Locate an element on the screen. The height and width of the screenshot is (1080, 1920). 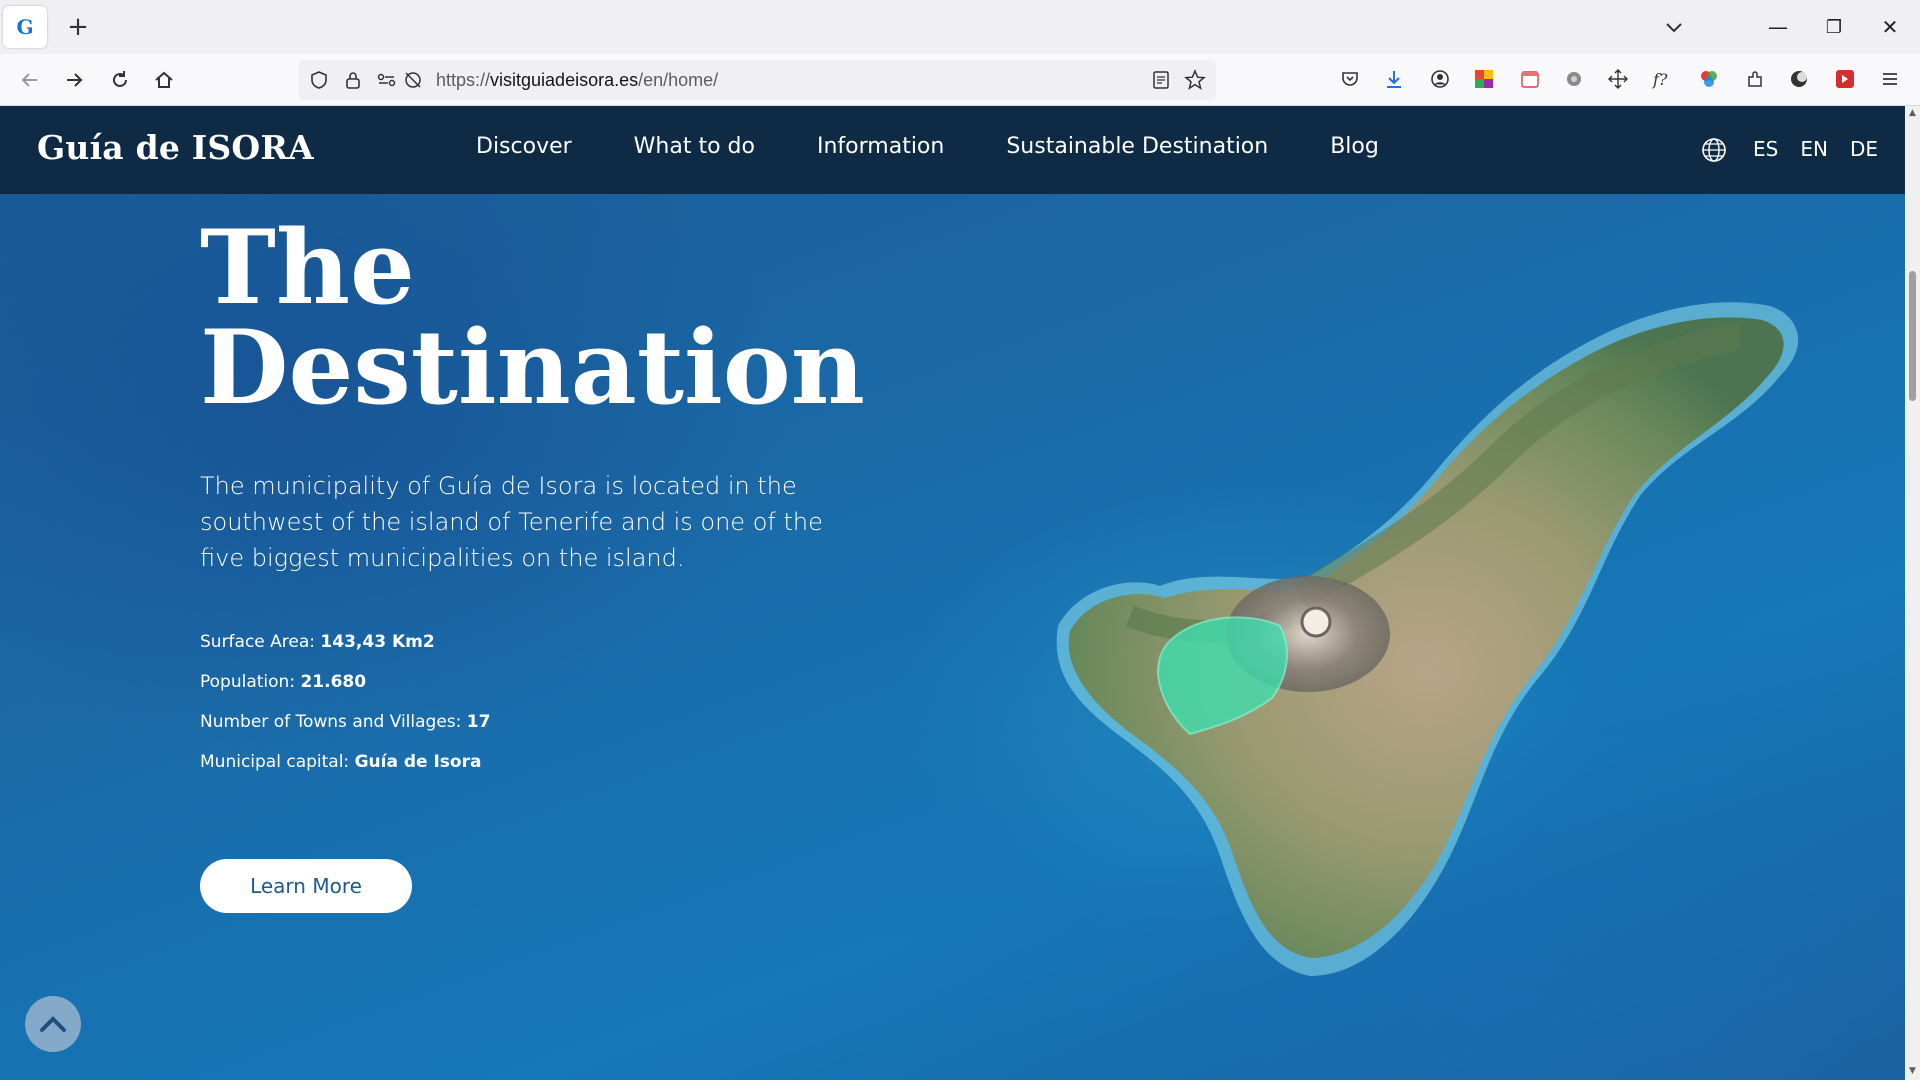
lang-de: DE is located at coordinates (1864, 149).